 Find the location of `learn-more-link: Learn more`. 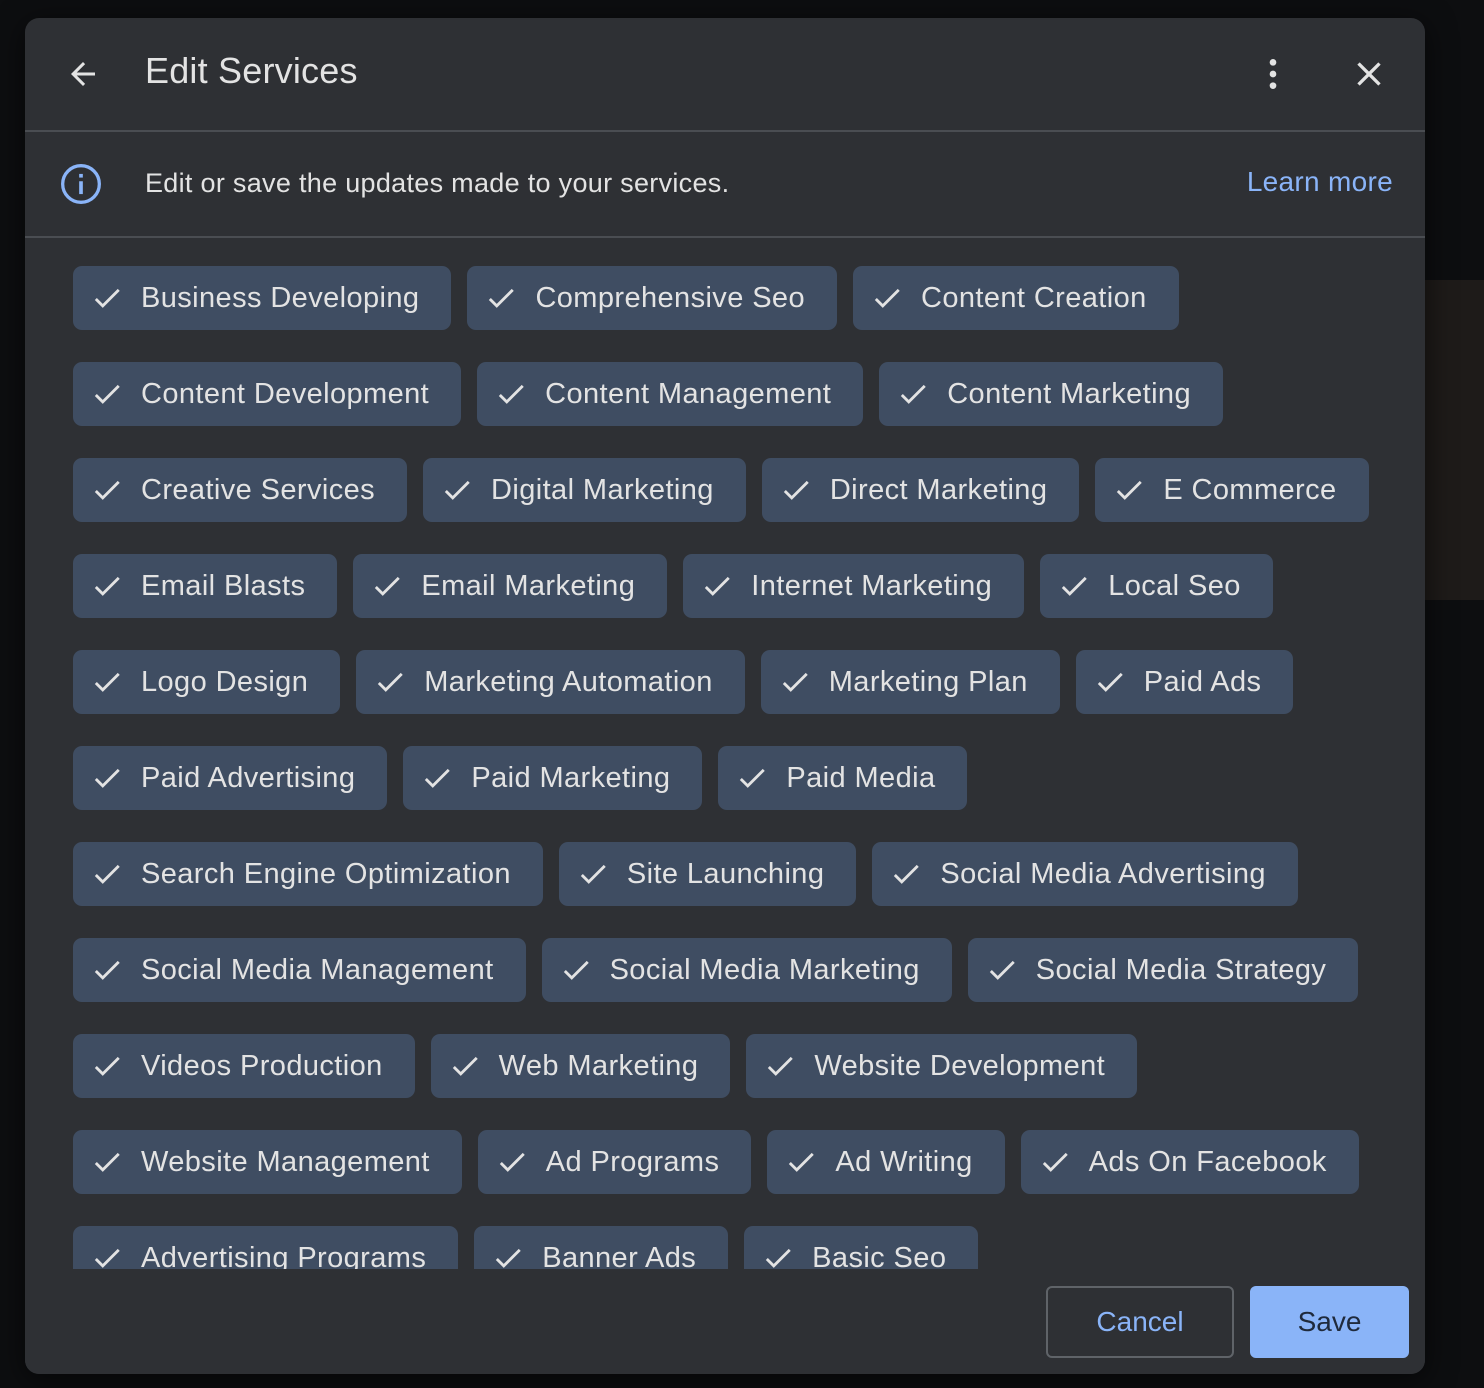

learn-more-link: Learn more is located at coordinates (1320, 182).